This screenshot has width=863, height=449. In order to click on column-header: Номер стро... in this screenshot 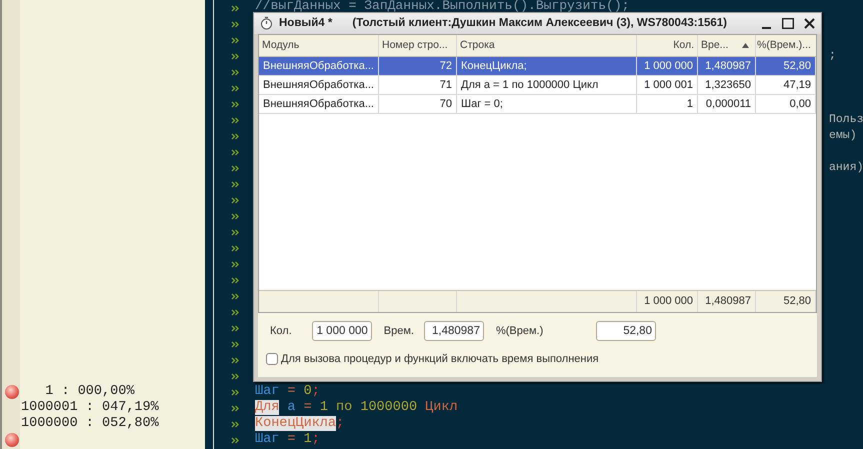, I will do `click(418, 45)`.